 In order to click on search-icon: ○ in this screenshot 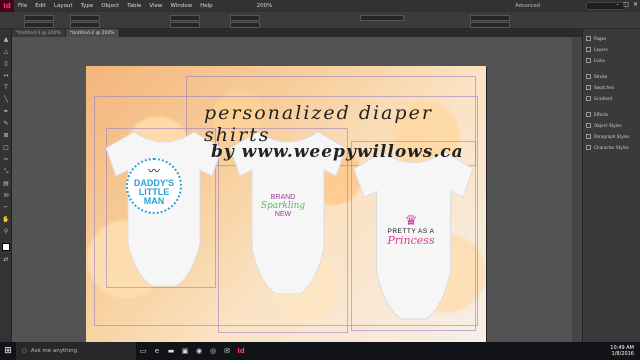, I will do `click(24, 351)`.